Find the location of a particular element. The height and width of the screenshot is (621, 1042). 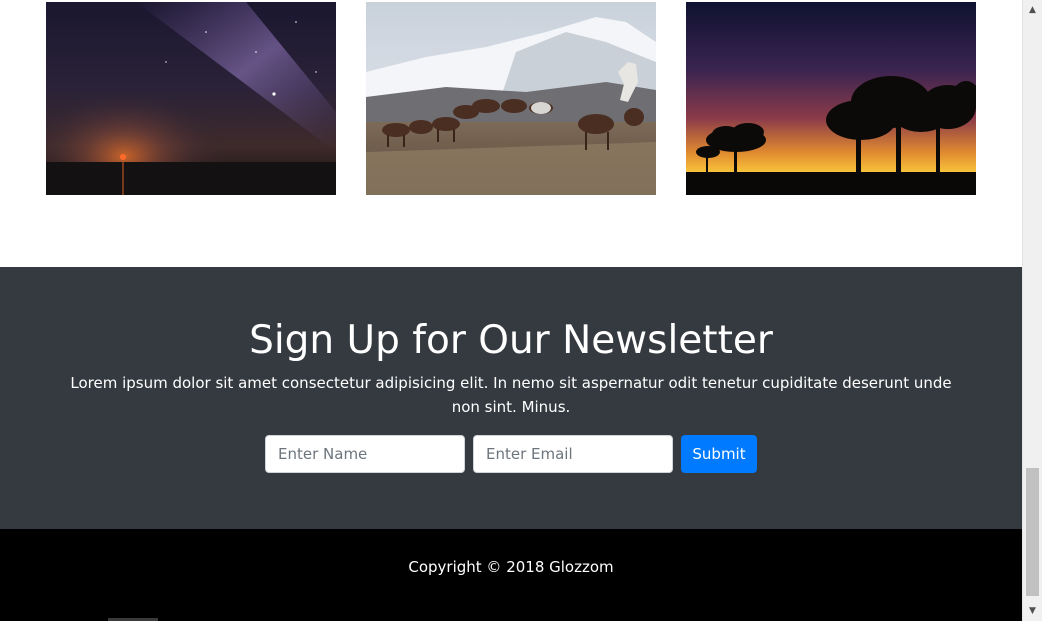

sunset-trees-silhouette-image is located at coordinates (831, 98).